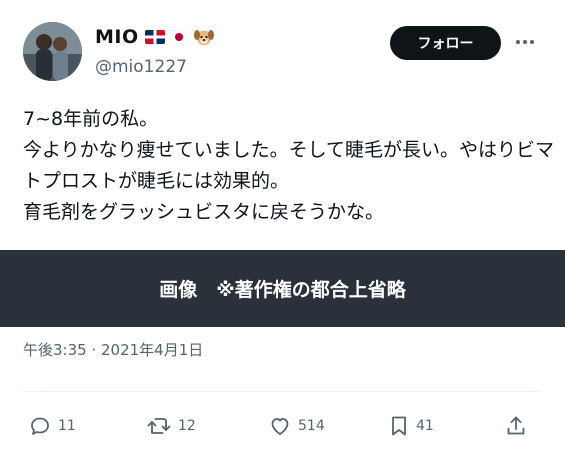 This screenshot has height=455, width=565. I want to click on flag-dominican-republic-icon, so click(154, 37).